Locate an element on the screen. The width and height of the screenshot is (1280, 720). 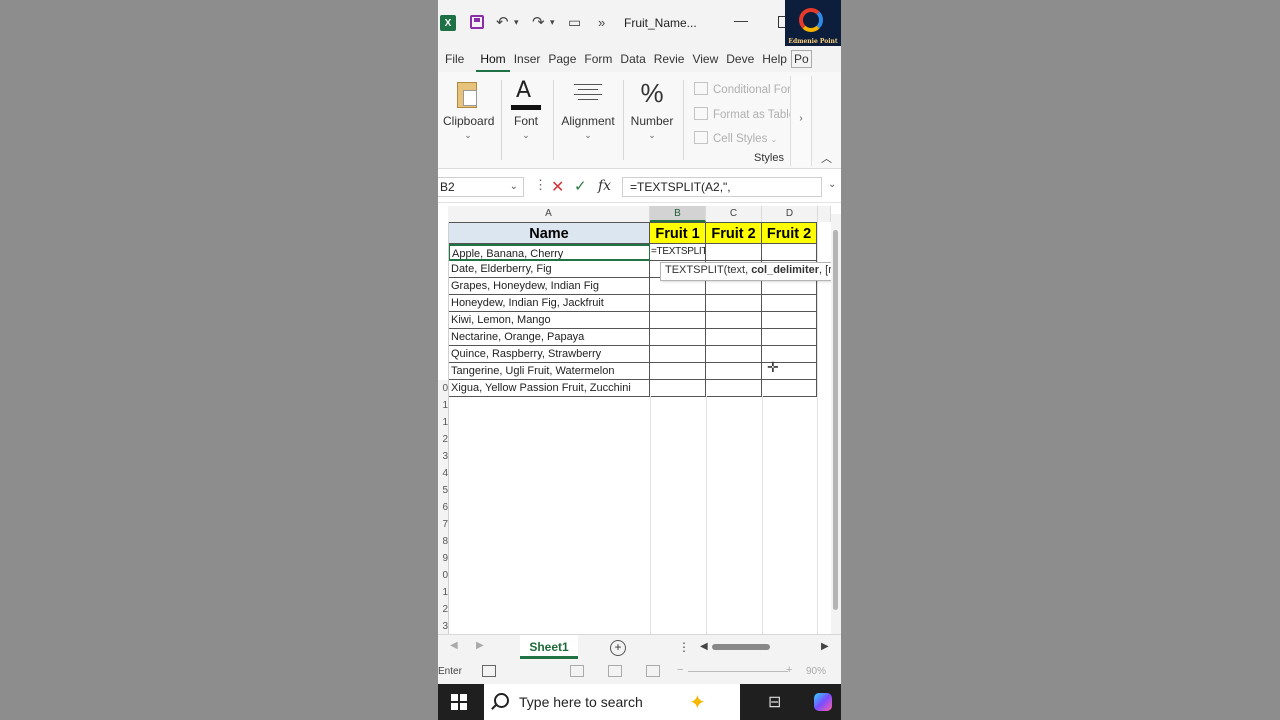
add-sheet-icon: + is located at coordinates (618, 648).